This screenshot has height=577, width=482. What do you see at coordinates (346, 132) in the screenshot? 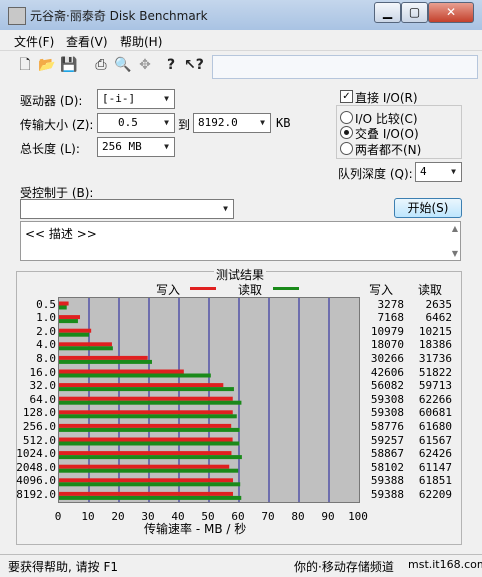
I see `overlapped-io-radio` at bounding box center [346, 132].